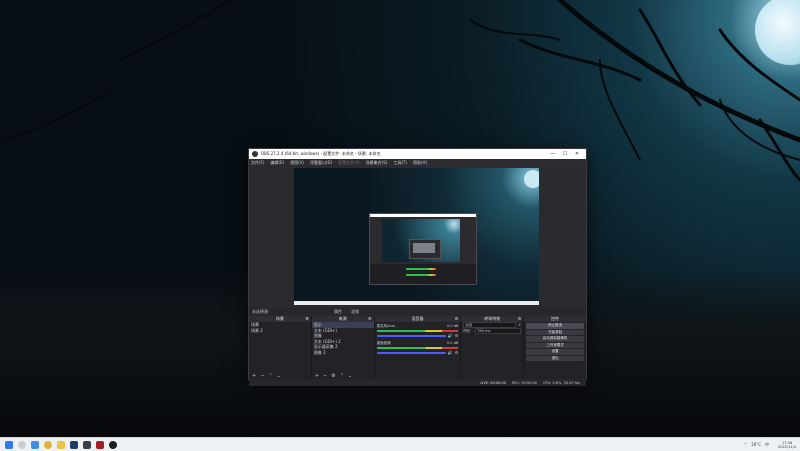 This screenshot has height=451, width=800. Describe the element at coordinates (531, 179) in the screenshot. I see `preview-moon` at that location.